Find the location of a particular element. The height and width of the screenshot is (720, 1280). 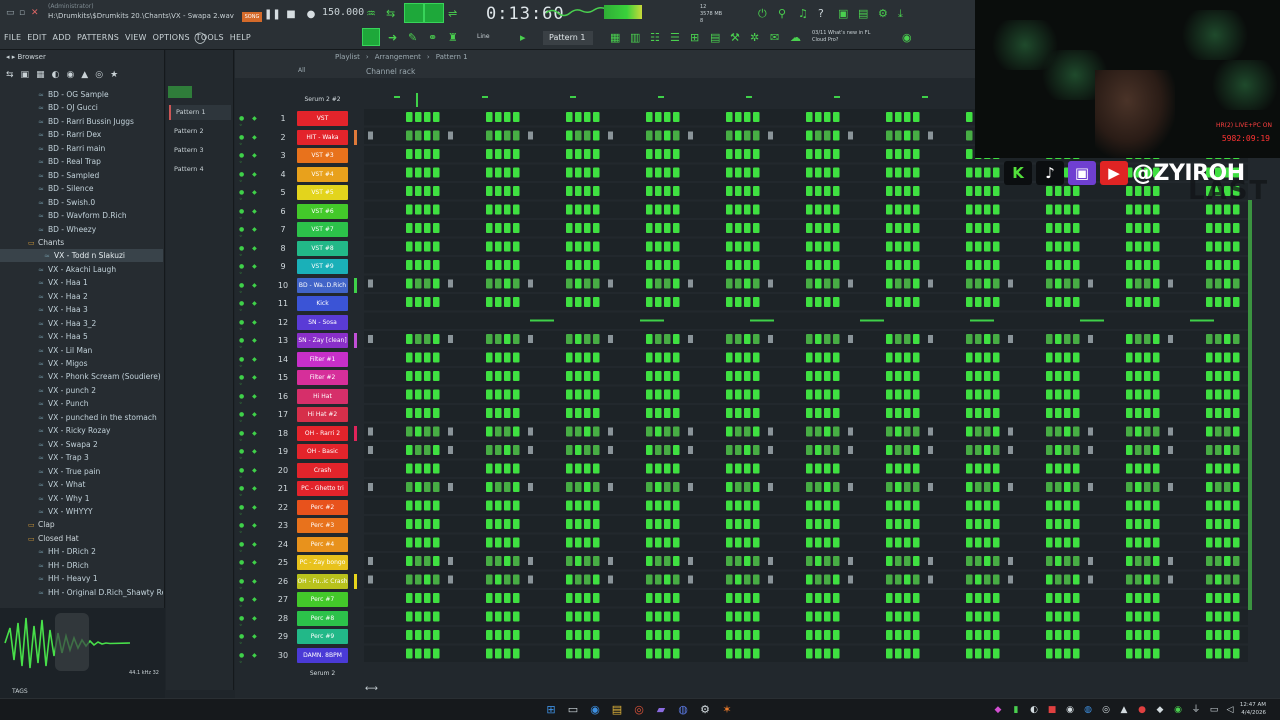

mixer-track-number: 5 is located at coordinates (283, 193).